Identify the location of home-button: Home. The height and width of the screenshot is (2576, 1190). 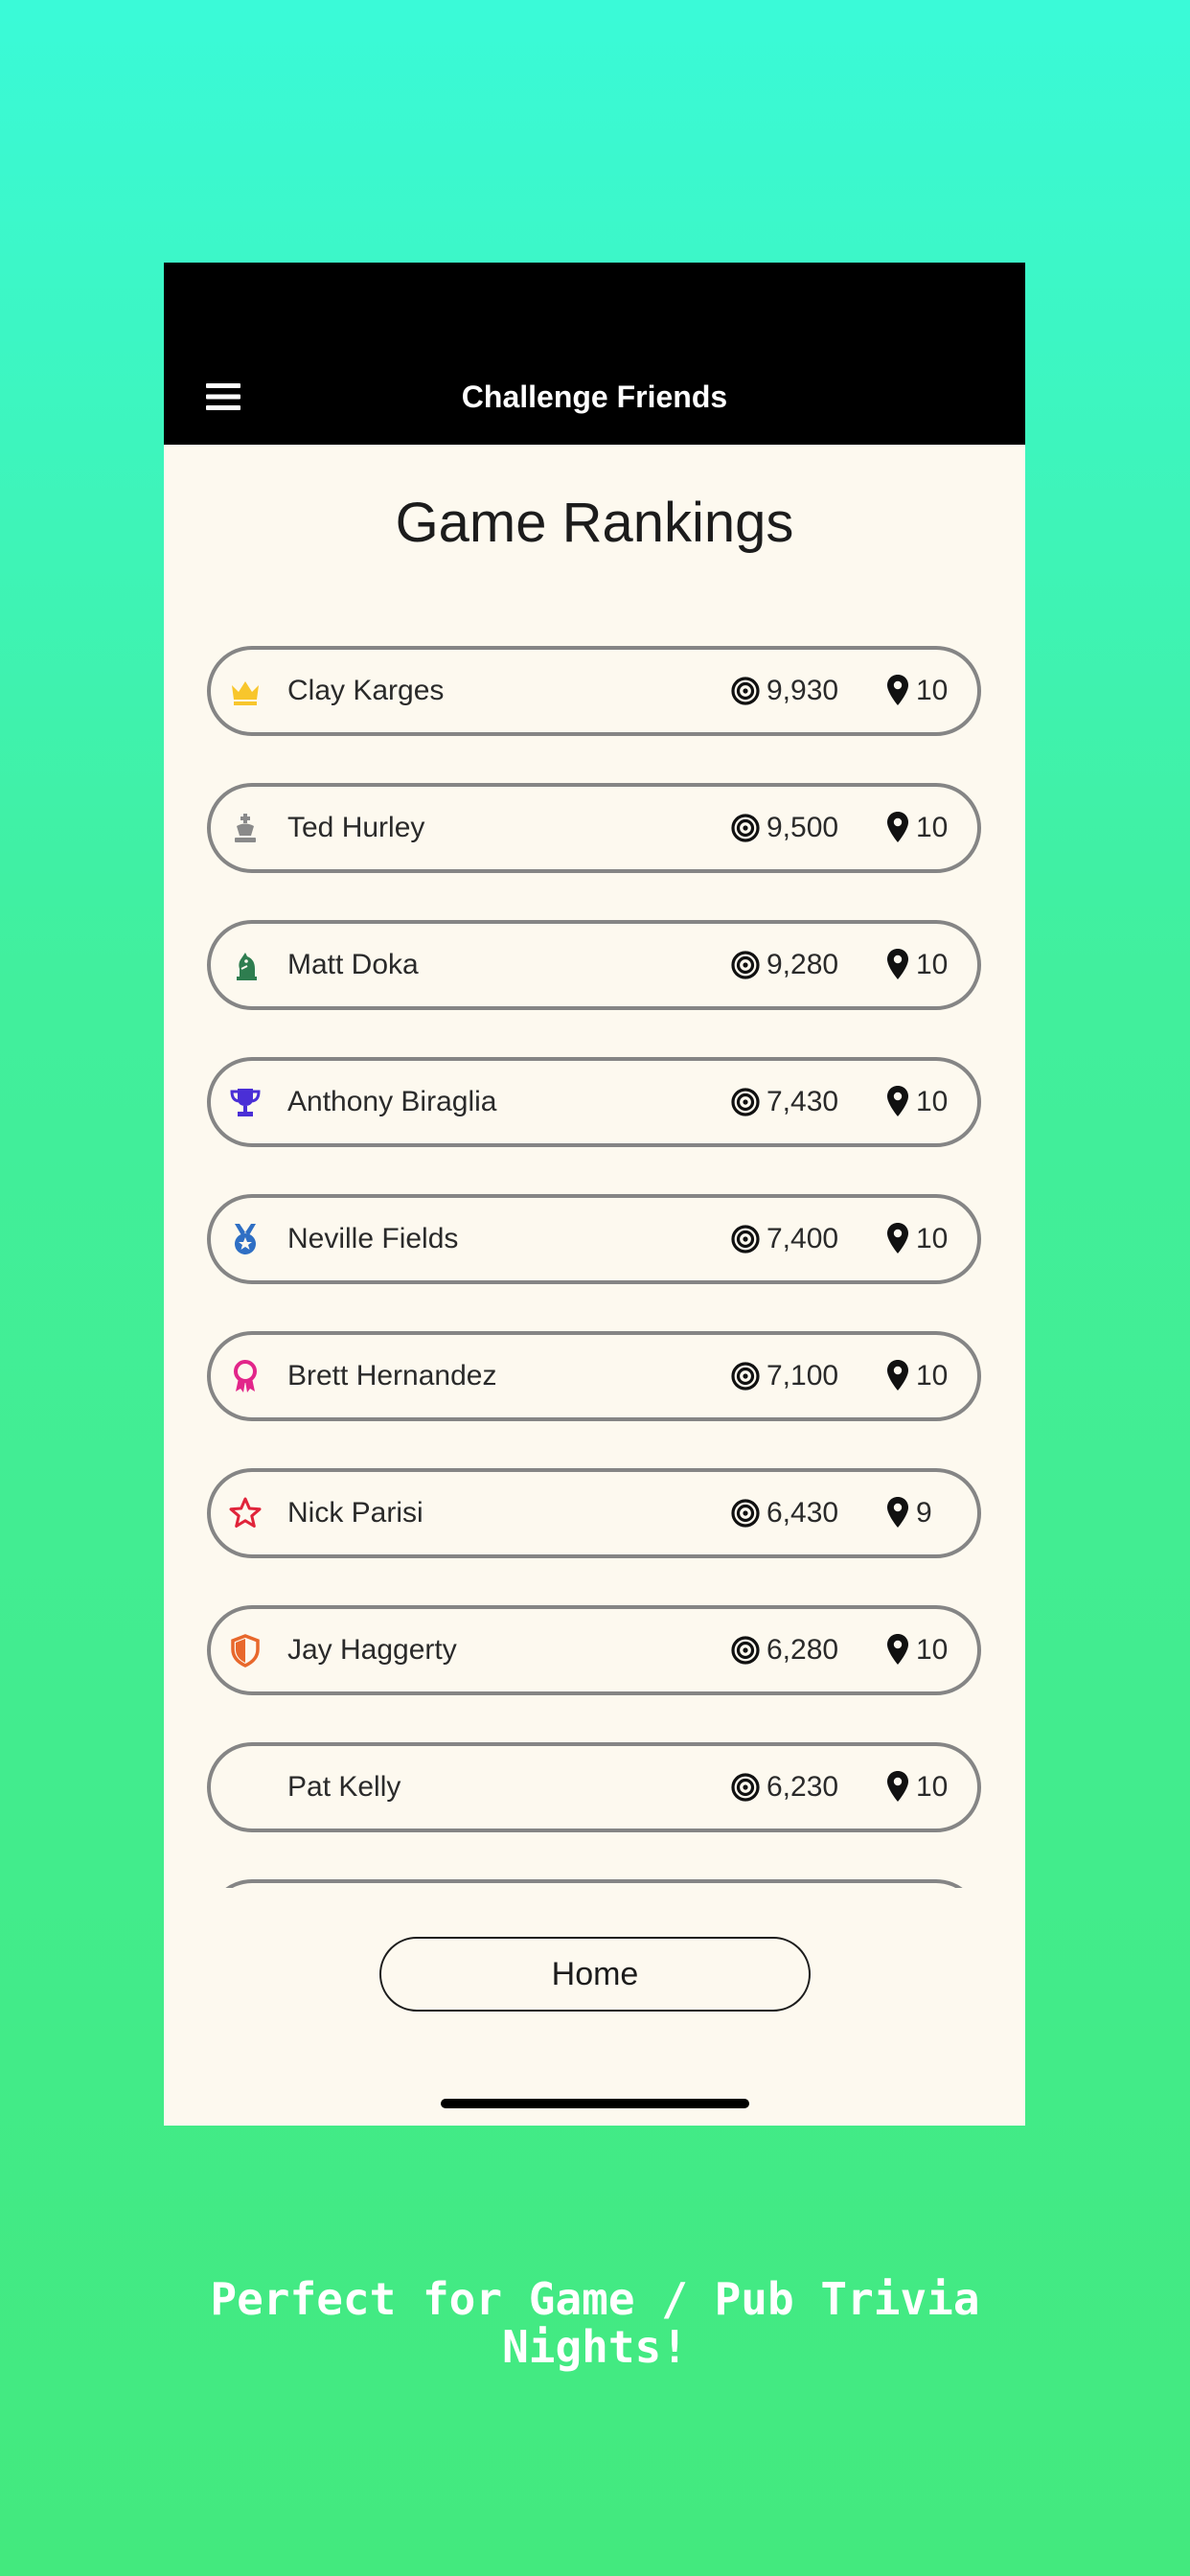
(595, 1974).